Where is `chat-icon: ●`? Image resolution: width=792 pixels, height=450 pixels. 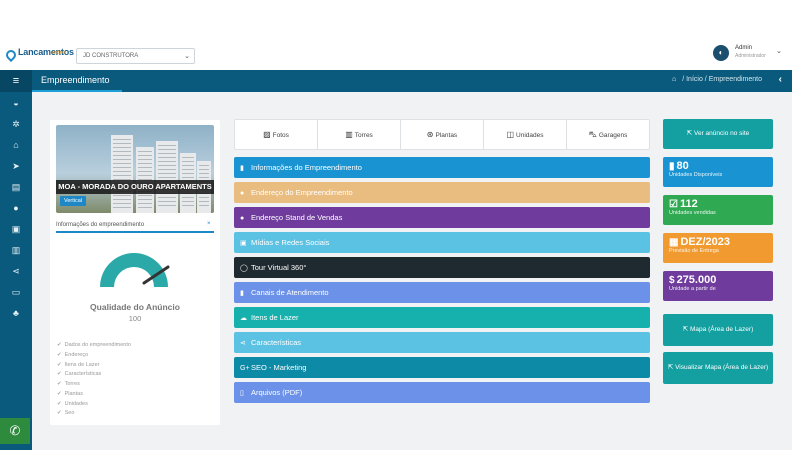 chat-icon: ● is located at coordinates (16, 208).